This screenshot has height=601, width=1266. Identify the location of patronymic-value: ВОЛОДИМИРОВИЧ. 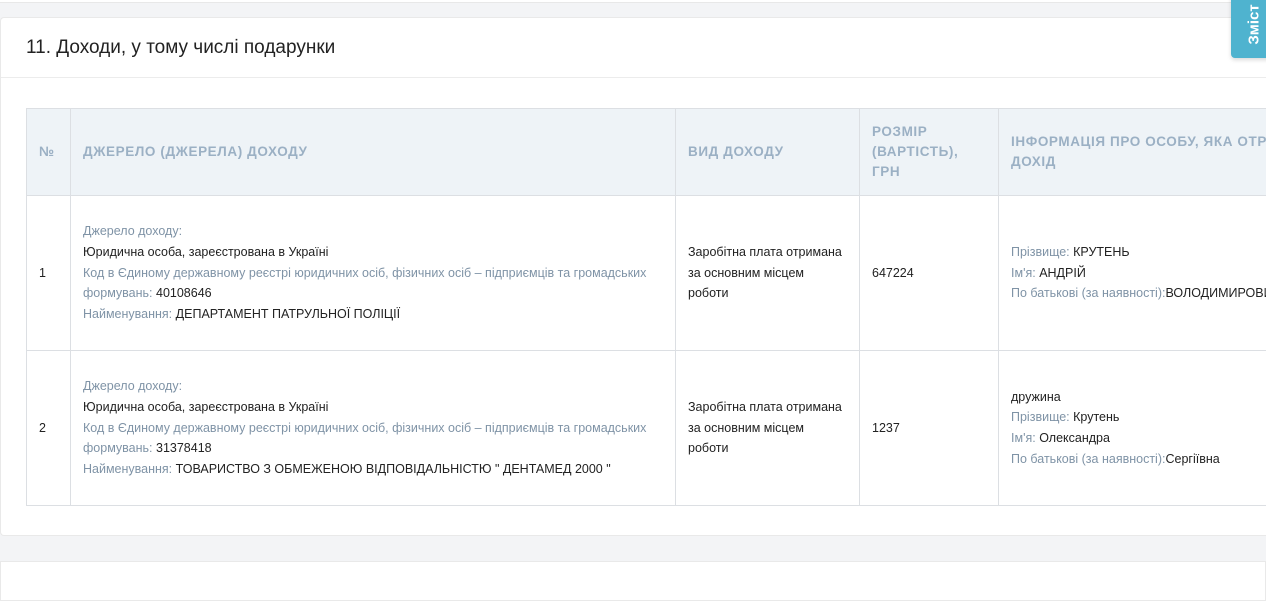
(1215, 293).